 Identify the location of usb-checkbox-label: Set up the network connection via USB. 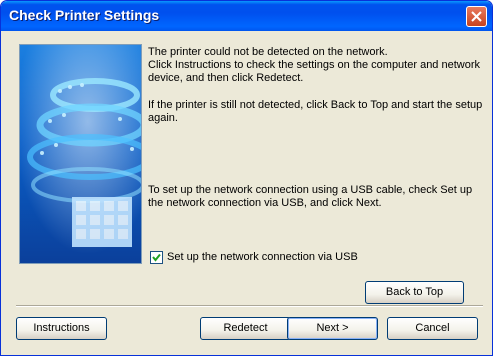
(262, 257).